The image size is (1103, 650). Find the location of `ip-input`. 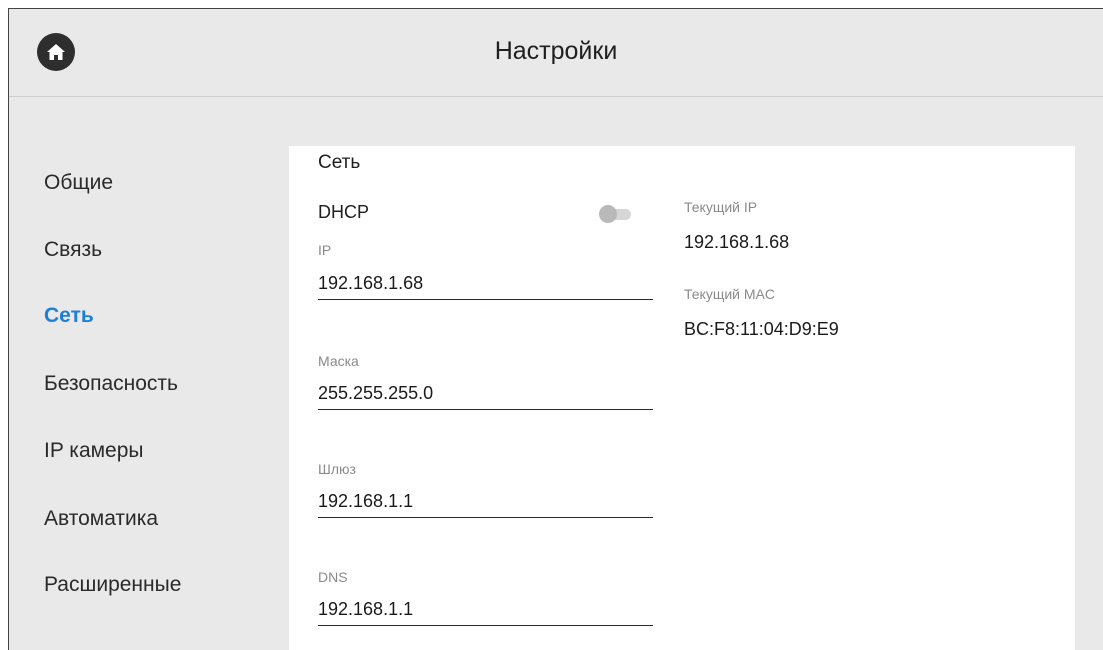

ip-input is located at coordinates (485, 283).